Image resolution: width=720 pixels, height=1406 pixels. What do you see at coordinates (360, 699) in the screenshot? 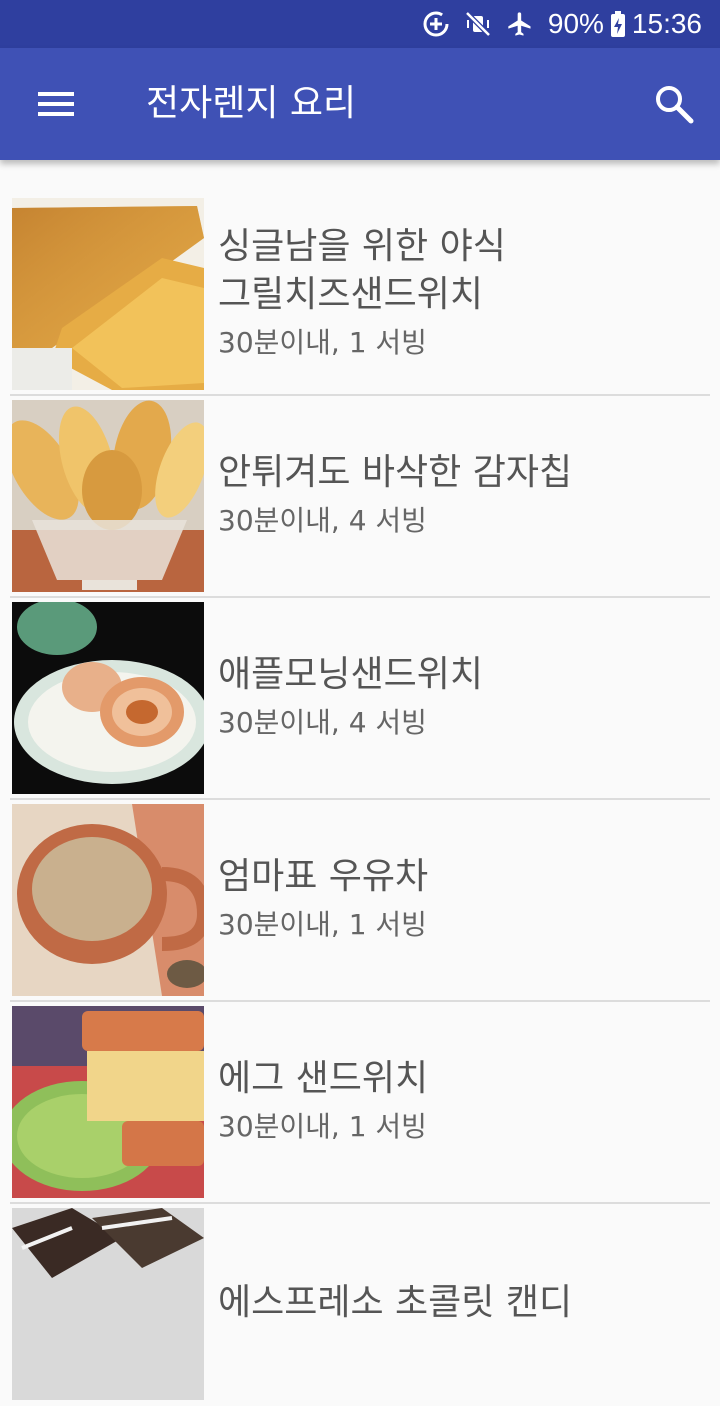
I see `recipe-list-item: 애플모닝샌드위치 30분이내, 4 서빙` at bounding box center [360, 699].